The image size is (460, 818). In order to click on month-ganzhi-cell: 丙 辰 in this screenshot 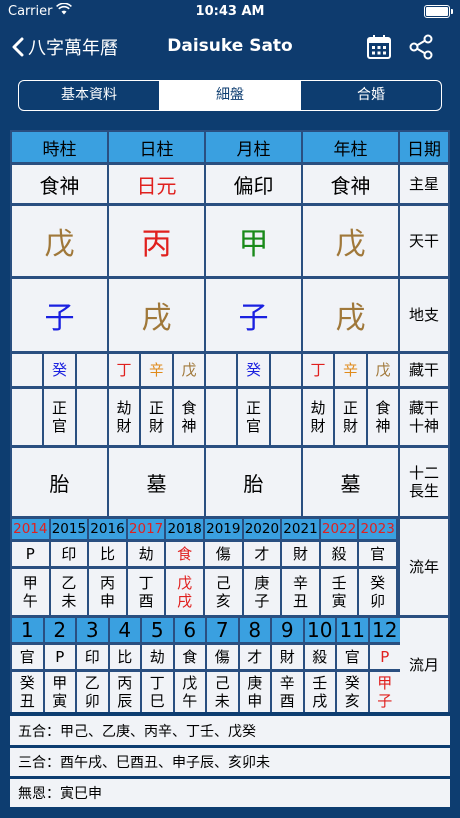, I will do `click(124, 692)`.